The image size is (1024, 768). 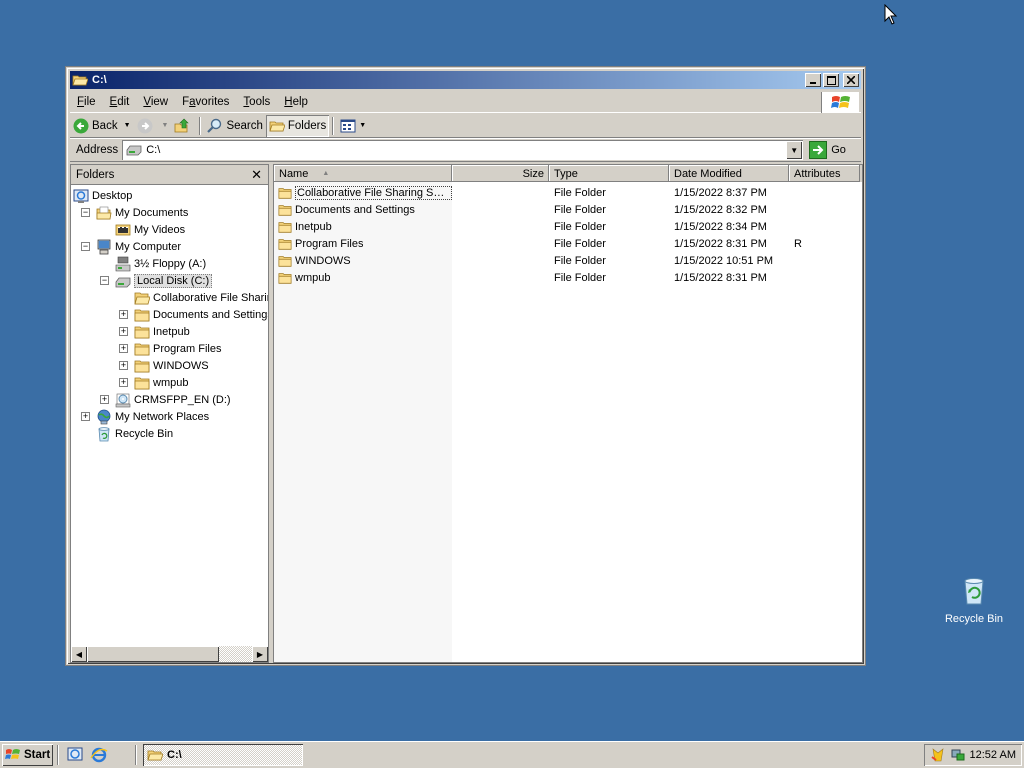 I want to click on search-button: Search, so click(x=234, y=126).